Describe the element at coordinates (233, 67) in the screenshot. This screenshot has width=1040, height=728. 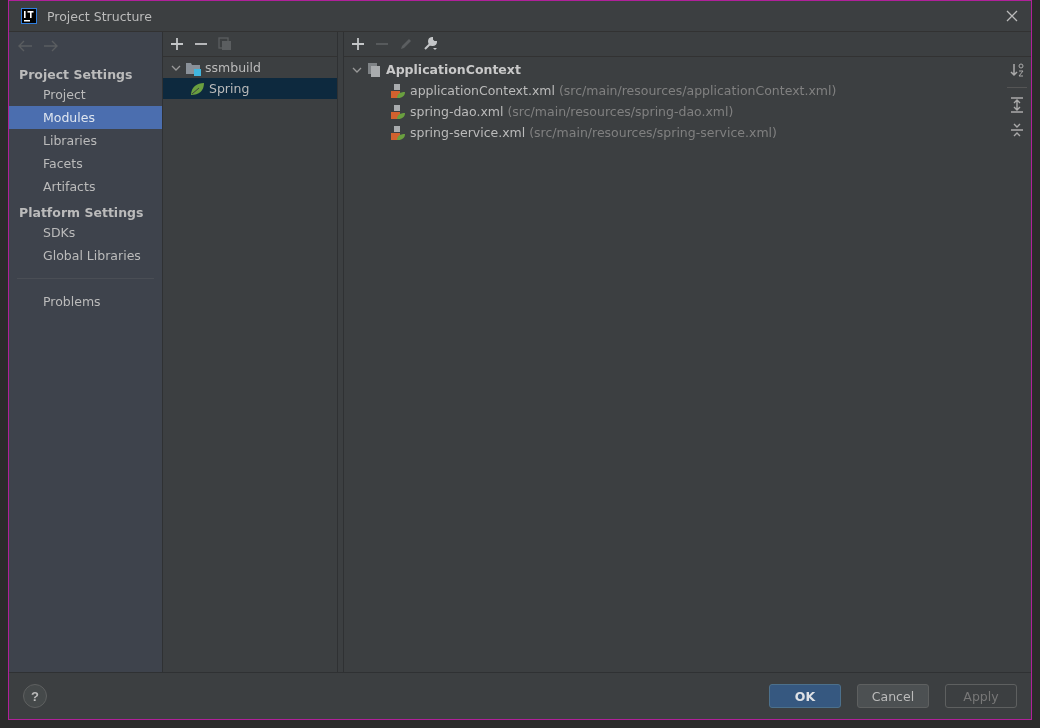
I see `tree-label: ssmbuild` at that location.